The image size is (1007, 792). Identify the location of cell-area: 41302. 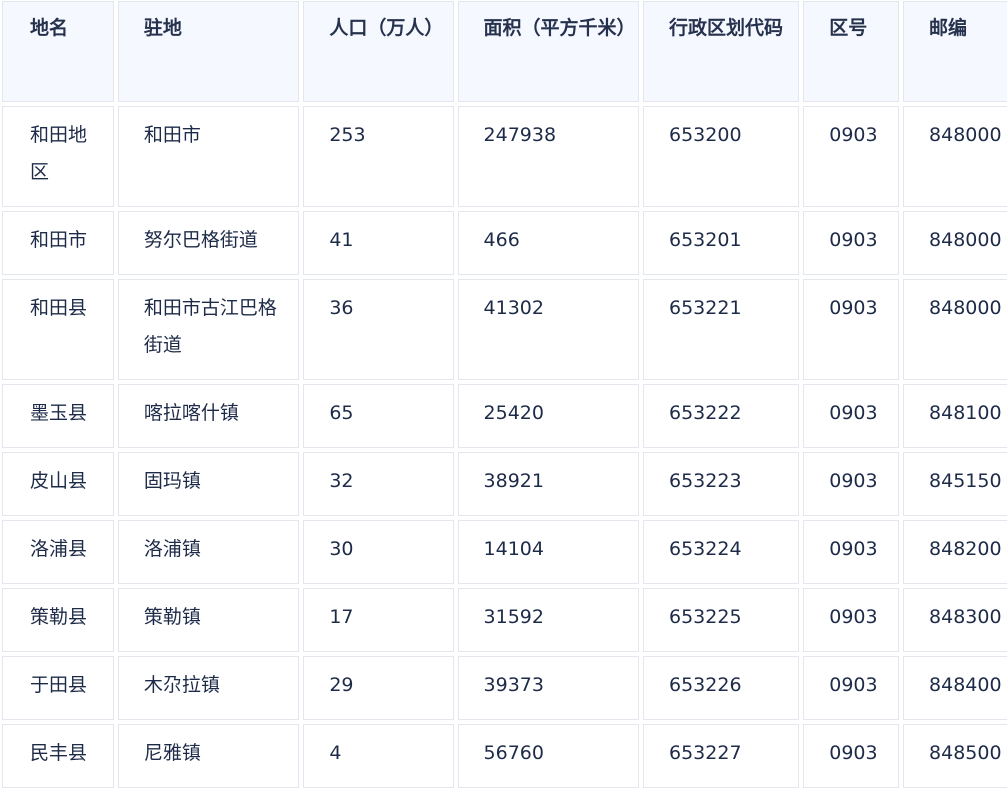
(548, 329).